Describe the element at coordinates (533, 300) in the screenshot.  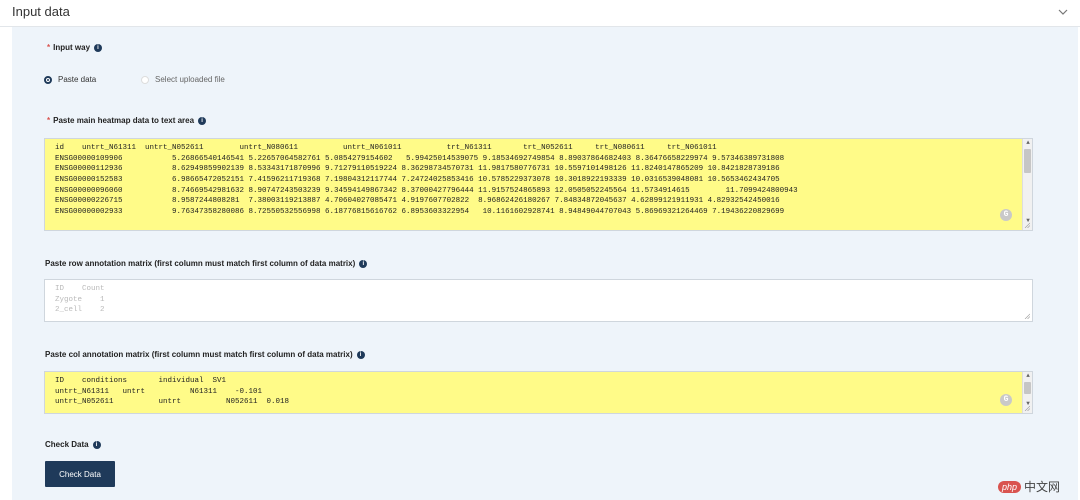
I see `row-annotation-placeholder: ID Count Zygote 1 2_cell 2` at that location.